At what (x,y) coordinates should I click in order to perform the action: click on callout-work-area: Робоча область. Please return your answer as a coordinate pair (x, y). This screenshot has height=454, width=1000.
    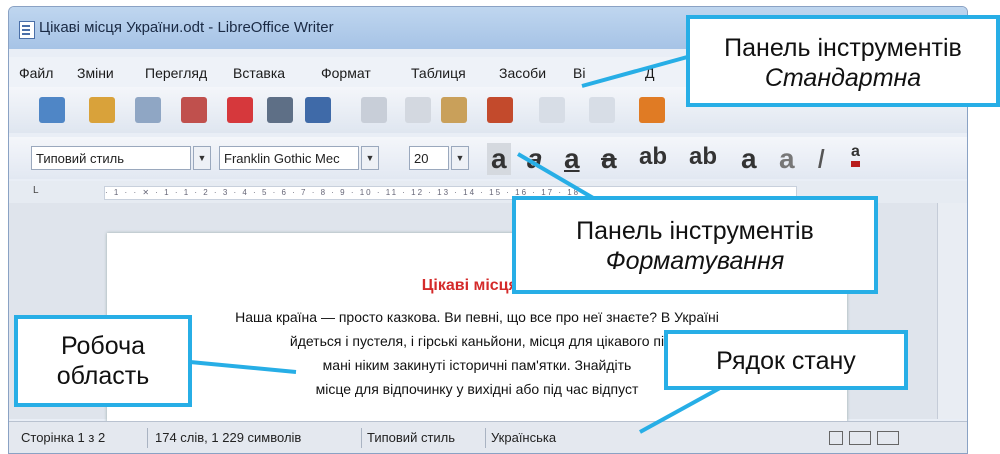
    Looking at the image, I should click on (103, 361).